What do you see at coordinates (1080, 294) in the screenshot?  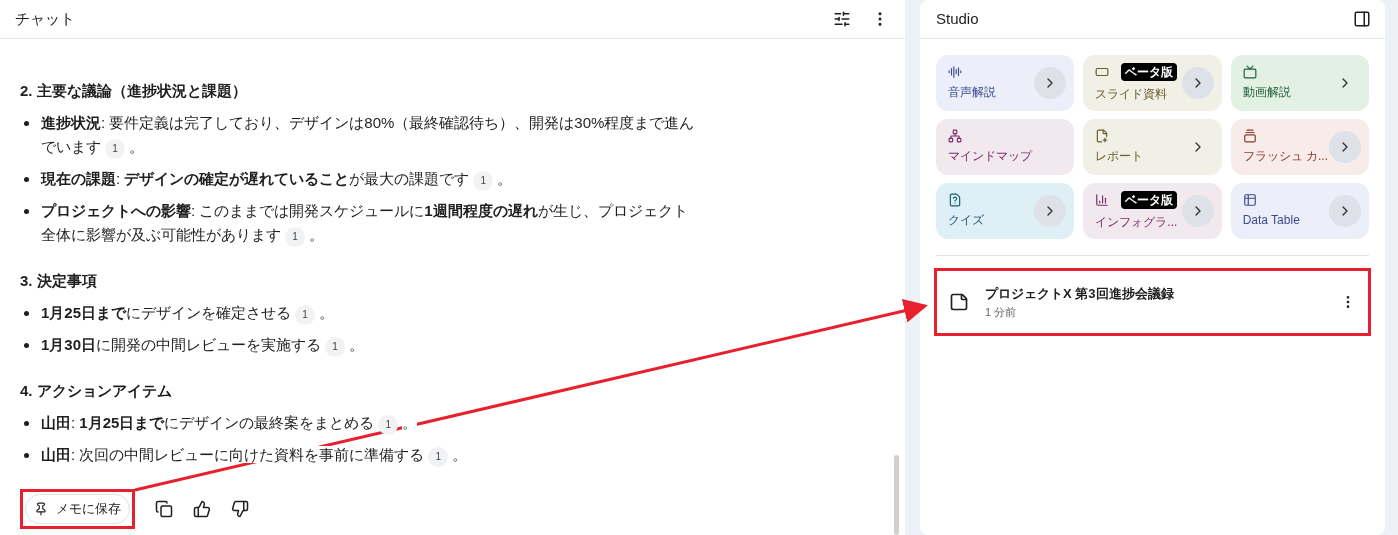 I see `note-title: プロジェクトX 第3回進捗会議録` at bounding box center [1080, 294].